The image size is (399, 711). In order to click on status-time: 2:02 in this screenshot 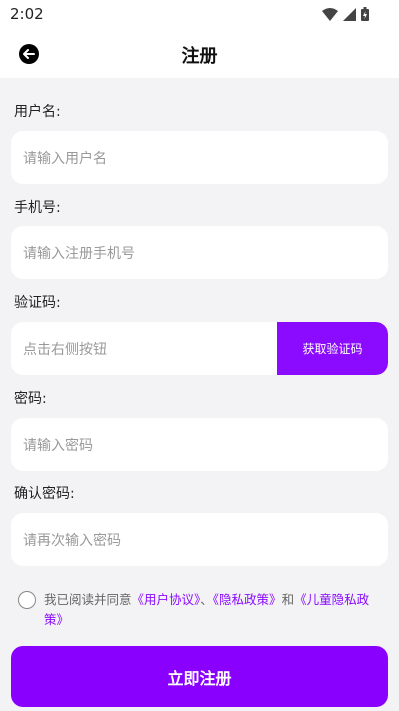, I will do `click(27, 14)`.